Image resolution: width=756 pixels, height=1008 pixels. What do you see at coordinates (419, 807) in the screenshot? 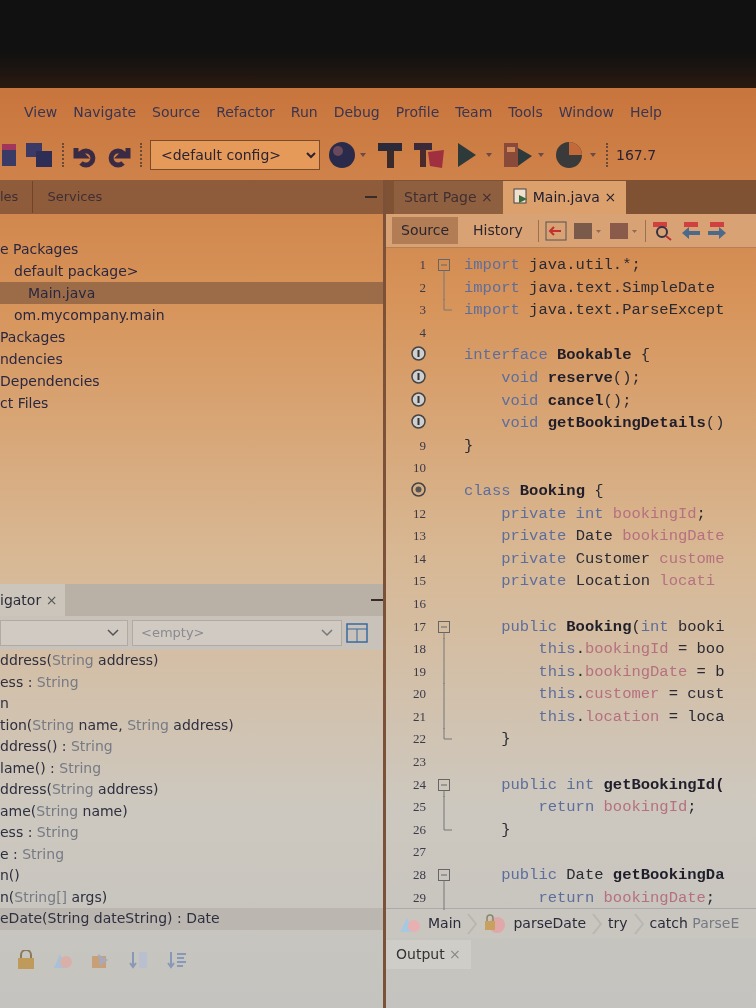
I see `line-number: 25` at bounding box center [419, 807].